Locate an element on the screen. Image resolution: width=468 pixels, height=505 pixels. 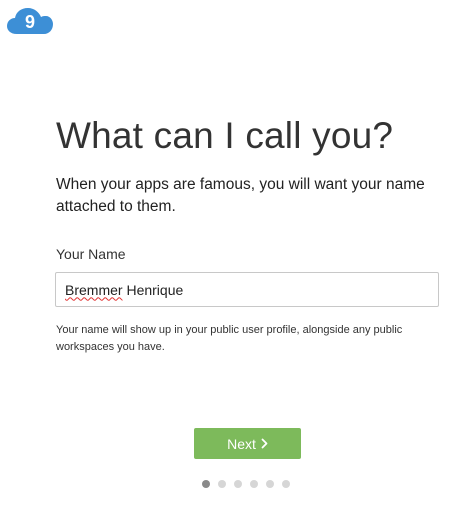
name-input-second-word: Henrique is located at coordinates (155, 289).